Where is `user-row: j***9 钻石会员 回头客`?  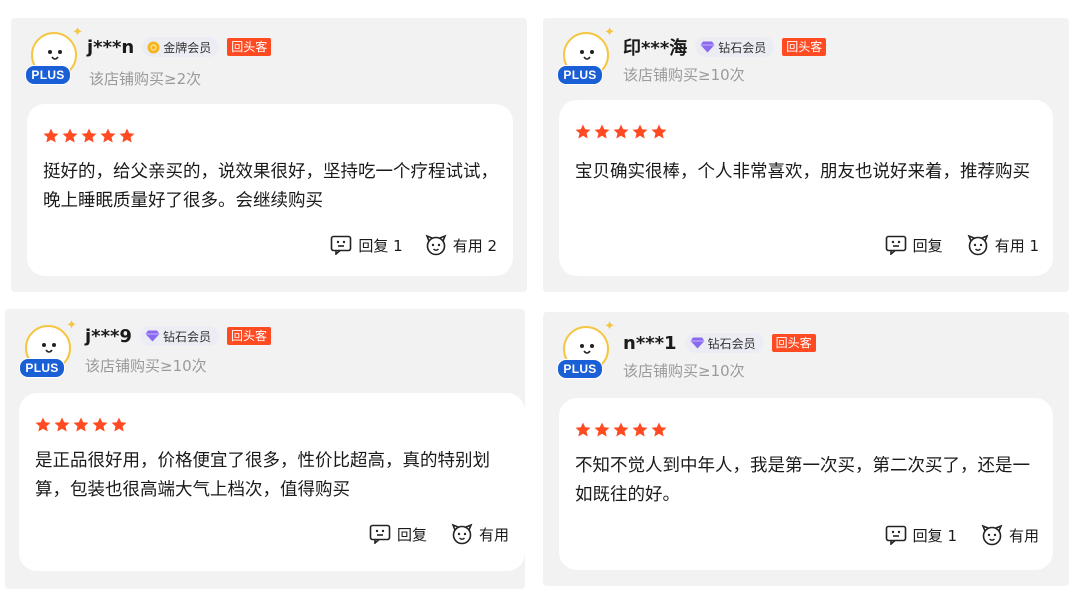
user-row: j***9 钻石会员 回头客 is located at coordinates (178, 336).